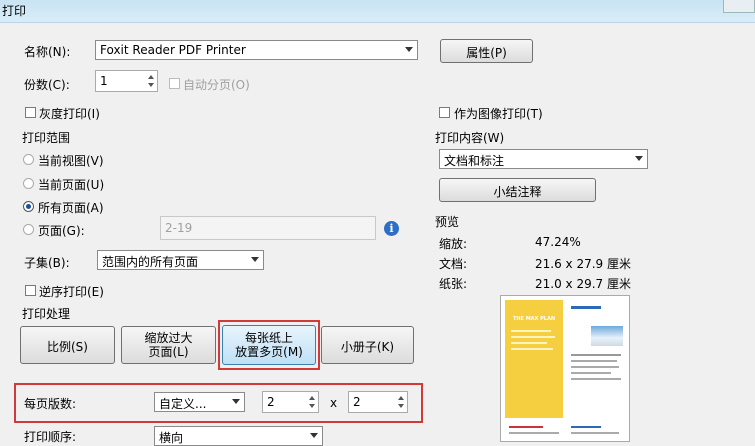  Describe the element at coordinates (391, 228) in the screenshot. I see `info-icon: i` at that location.